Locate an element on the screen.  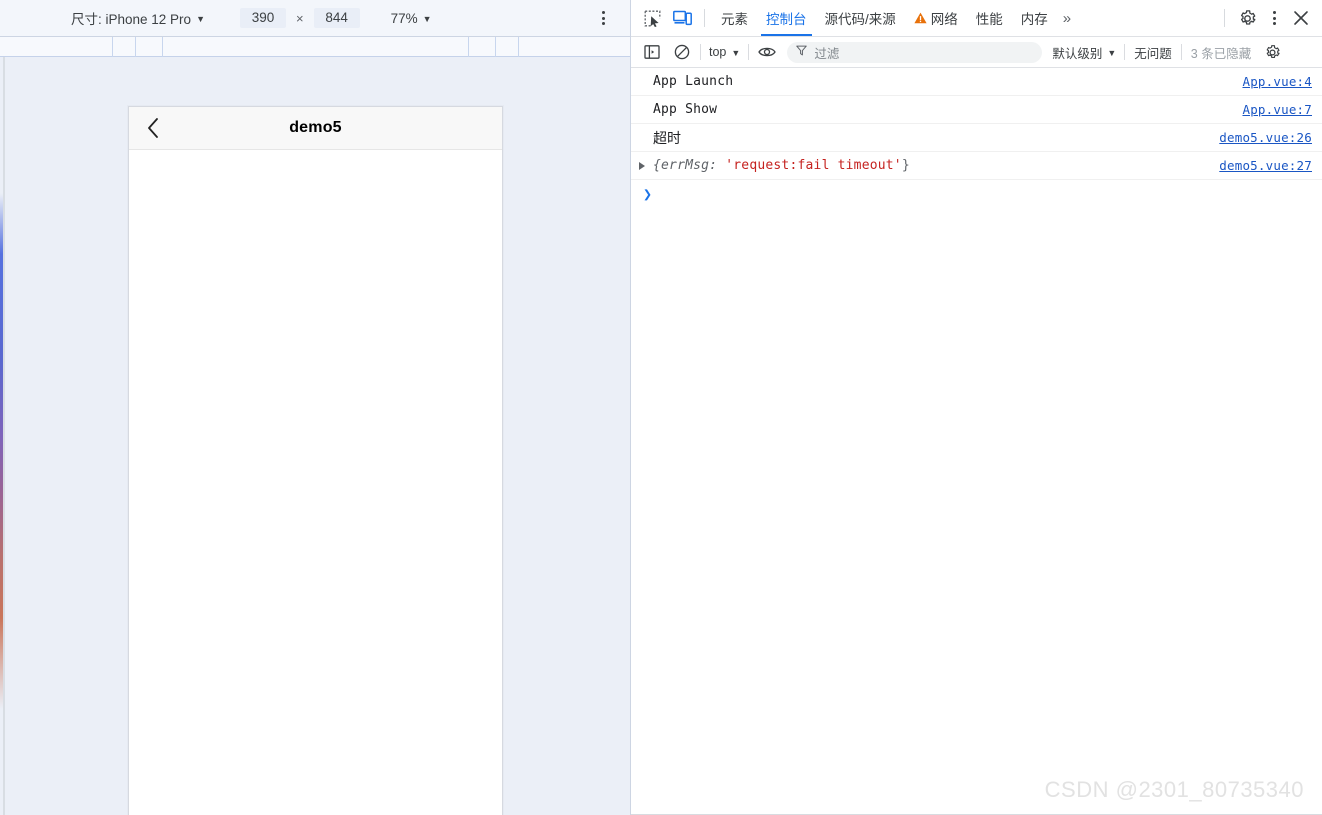
execution-context-select: top ▼ is located at coordinates (724, 52).